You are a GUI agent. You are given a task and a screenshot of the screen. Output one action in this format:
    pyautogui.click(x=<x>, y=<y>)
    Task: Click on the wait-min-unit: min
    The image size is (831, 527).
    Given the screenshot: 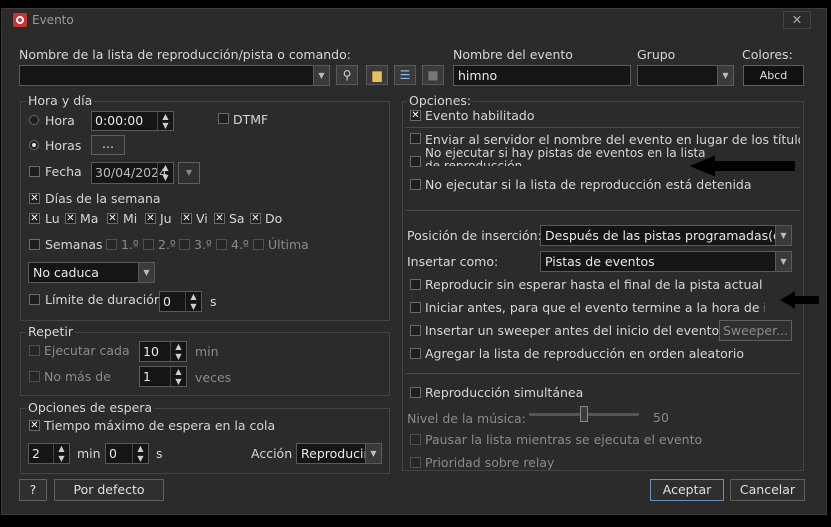 What is the action you would take?
    pyautogui.click(x=89, y=453)
    